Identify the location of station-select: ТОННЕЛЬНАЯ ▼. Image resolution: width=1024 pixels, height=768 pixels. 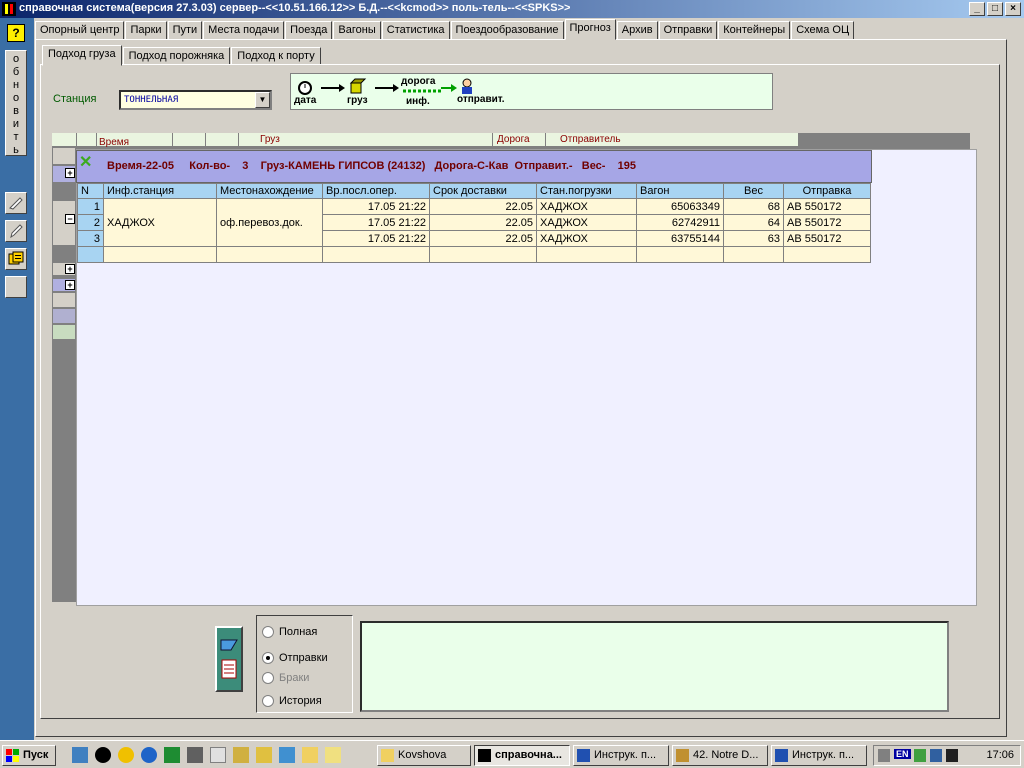
(195, 100).